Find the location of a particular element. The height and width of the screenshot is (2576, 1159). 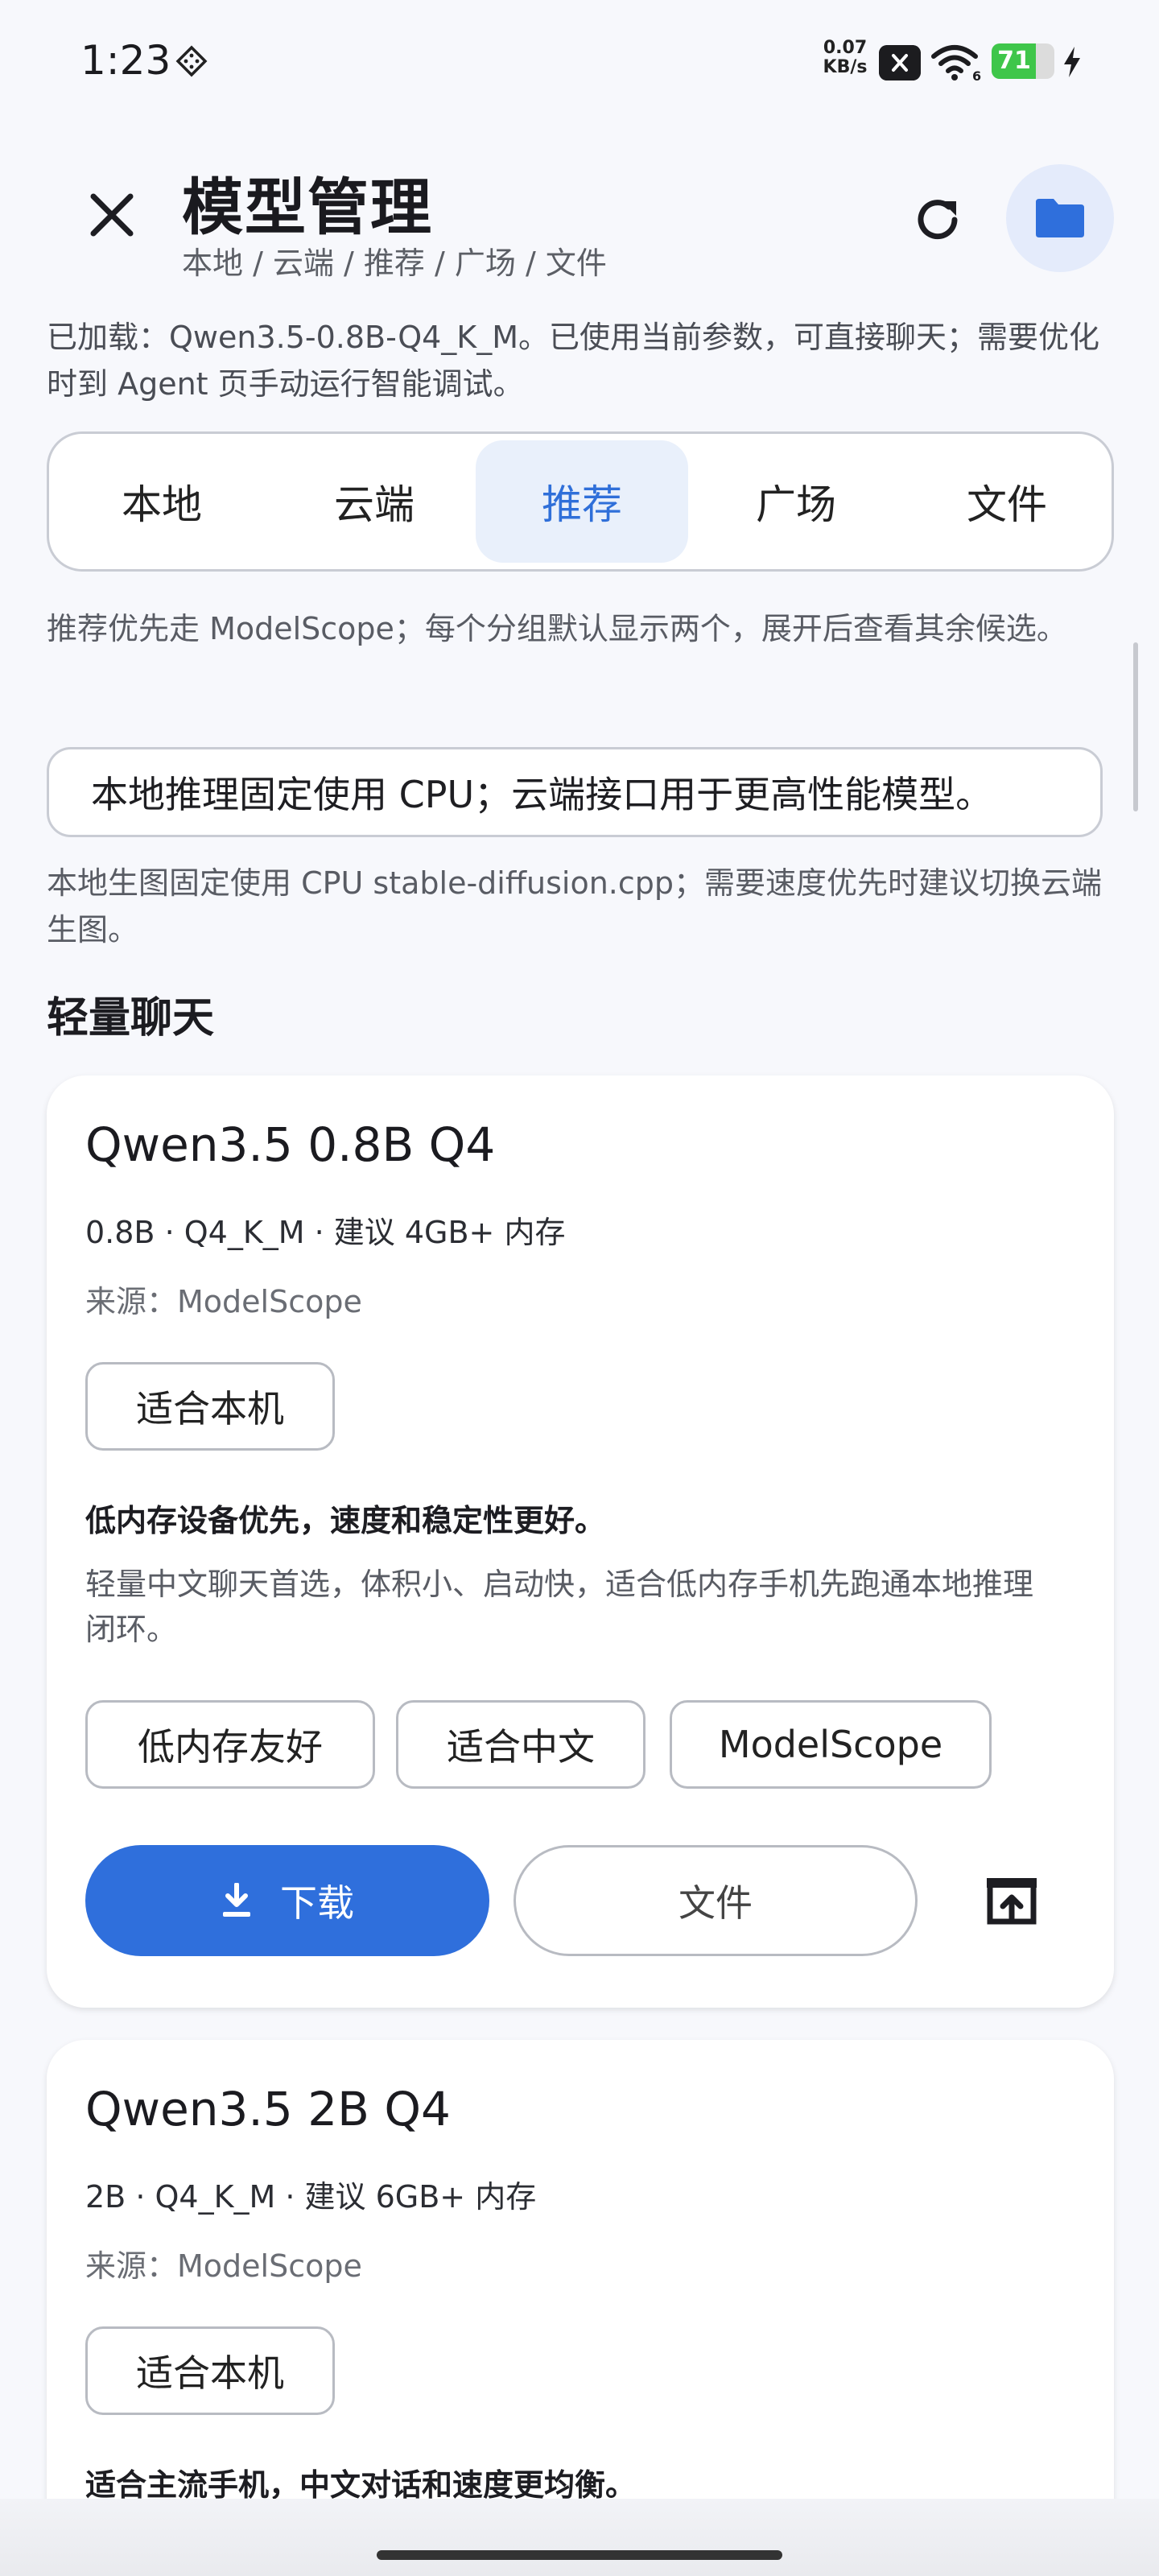

folder-icon is located at coordinates (1060, 218).